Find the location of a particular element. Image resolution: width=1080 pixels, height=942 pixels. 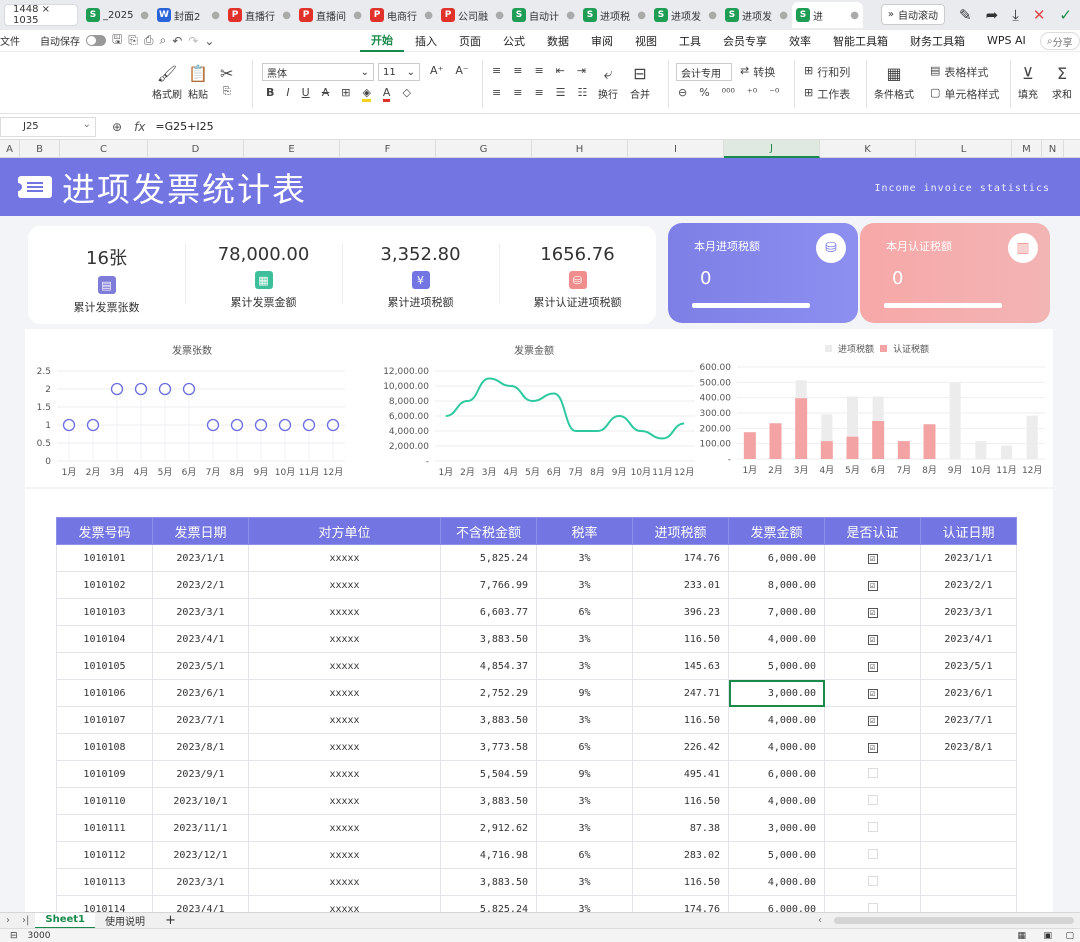

italic-icon: I is located at coordinates (287, 94).